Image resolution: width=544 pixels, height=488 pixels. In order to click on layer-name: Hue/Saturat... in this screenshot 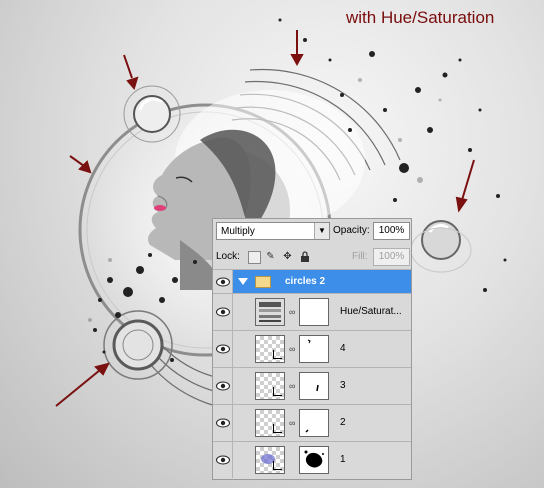, I will do `click(371, 311)`.